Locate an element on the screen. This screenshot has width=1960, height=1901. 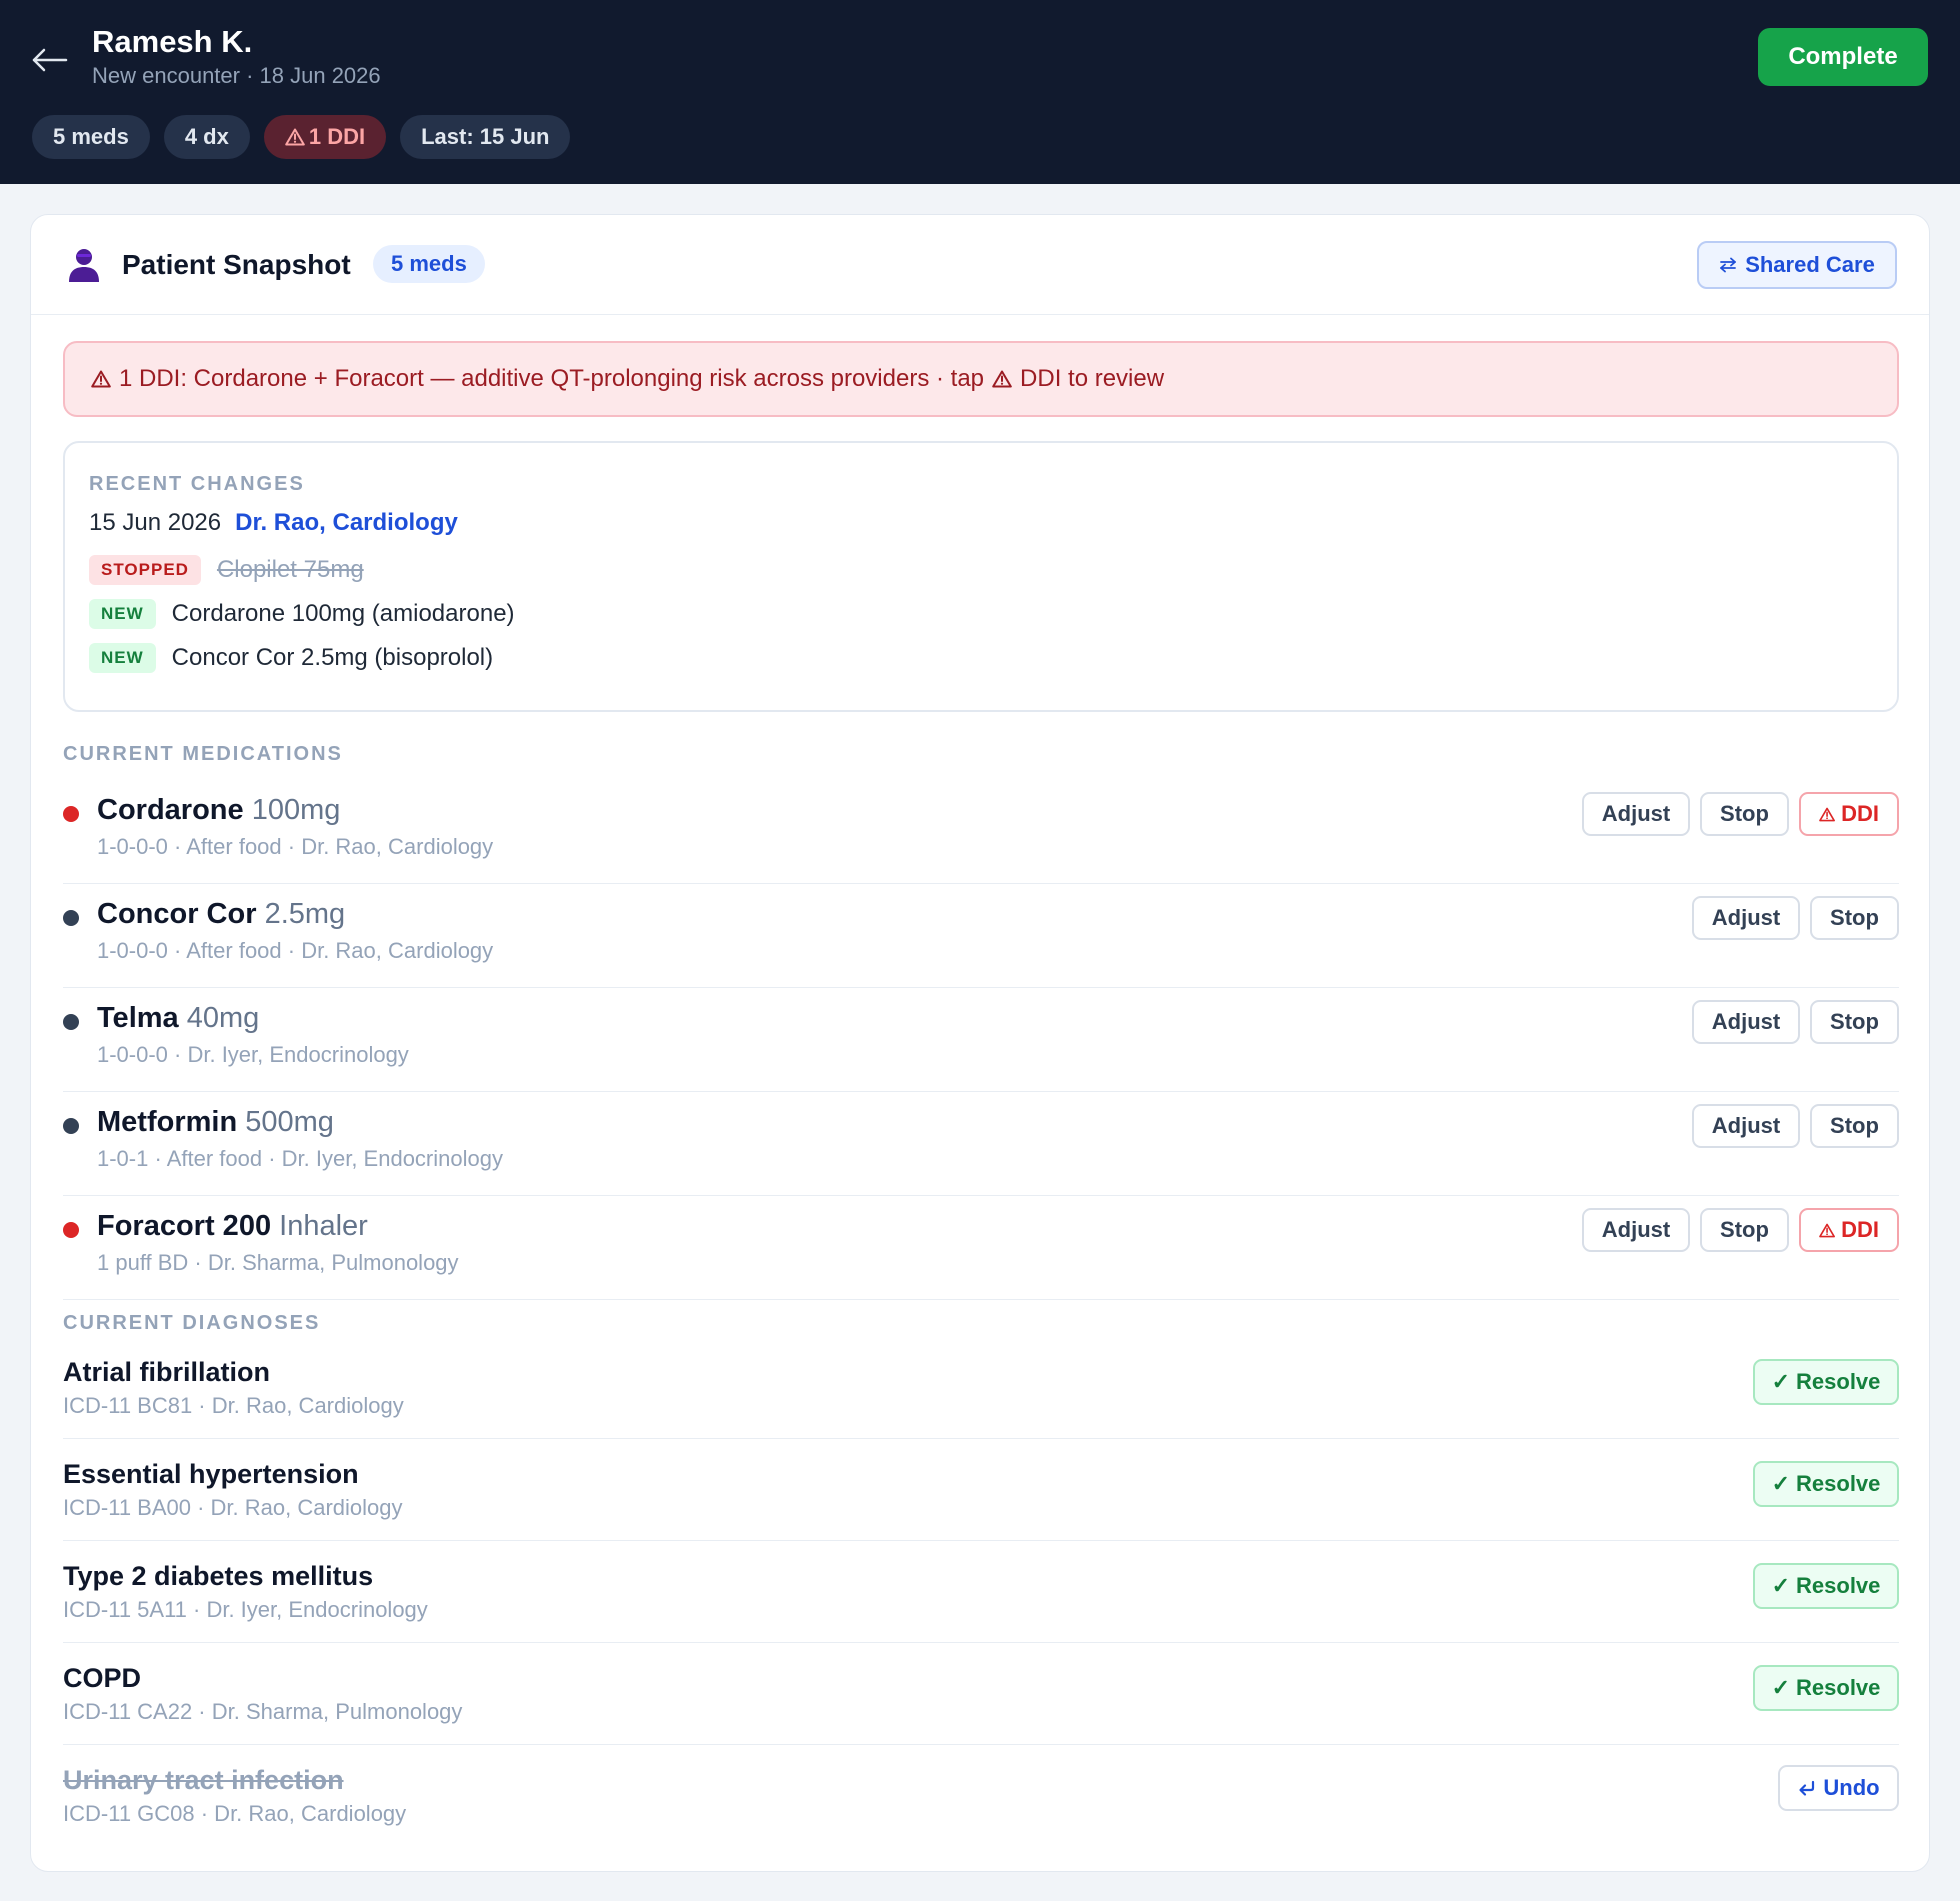
medication-name: Metformin is located at coordinates (167, 1122).